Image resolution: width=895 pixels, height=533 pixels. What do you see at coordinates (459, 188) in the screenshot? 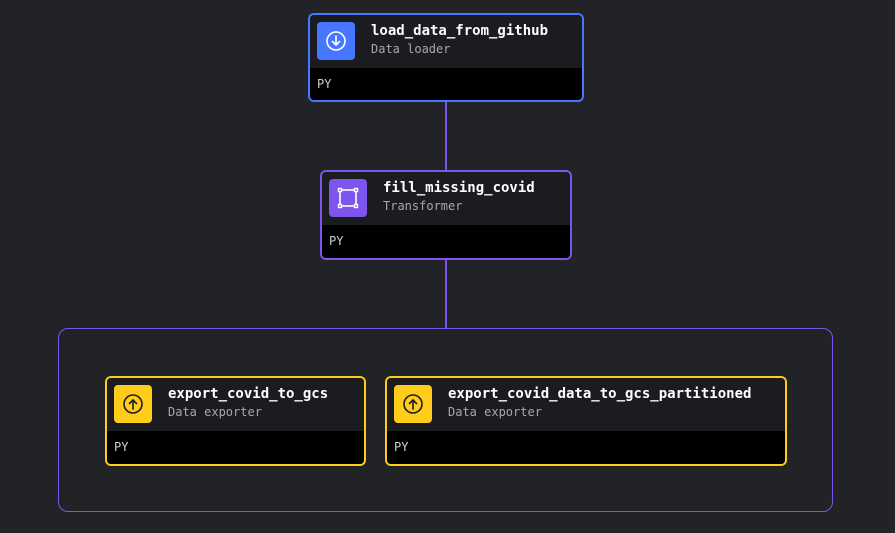
I see `block-name: fill_missing_covid` at bounding box center [459, 188].